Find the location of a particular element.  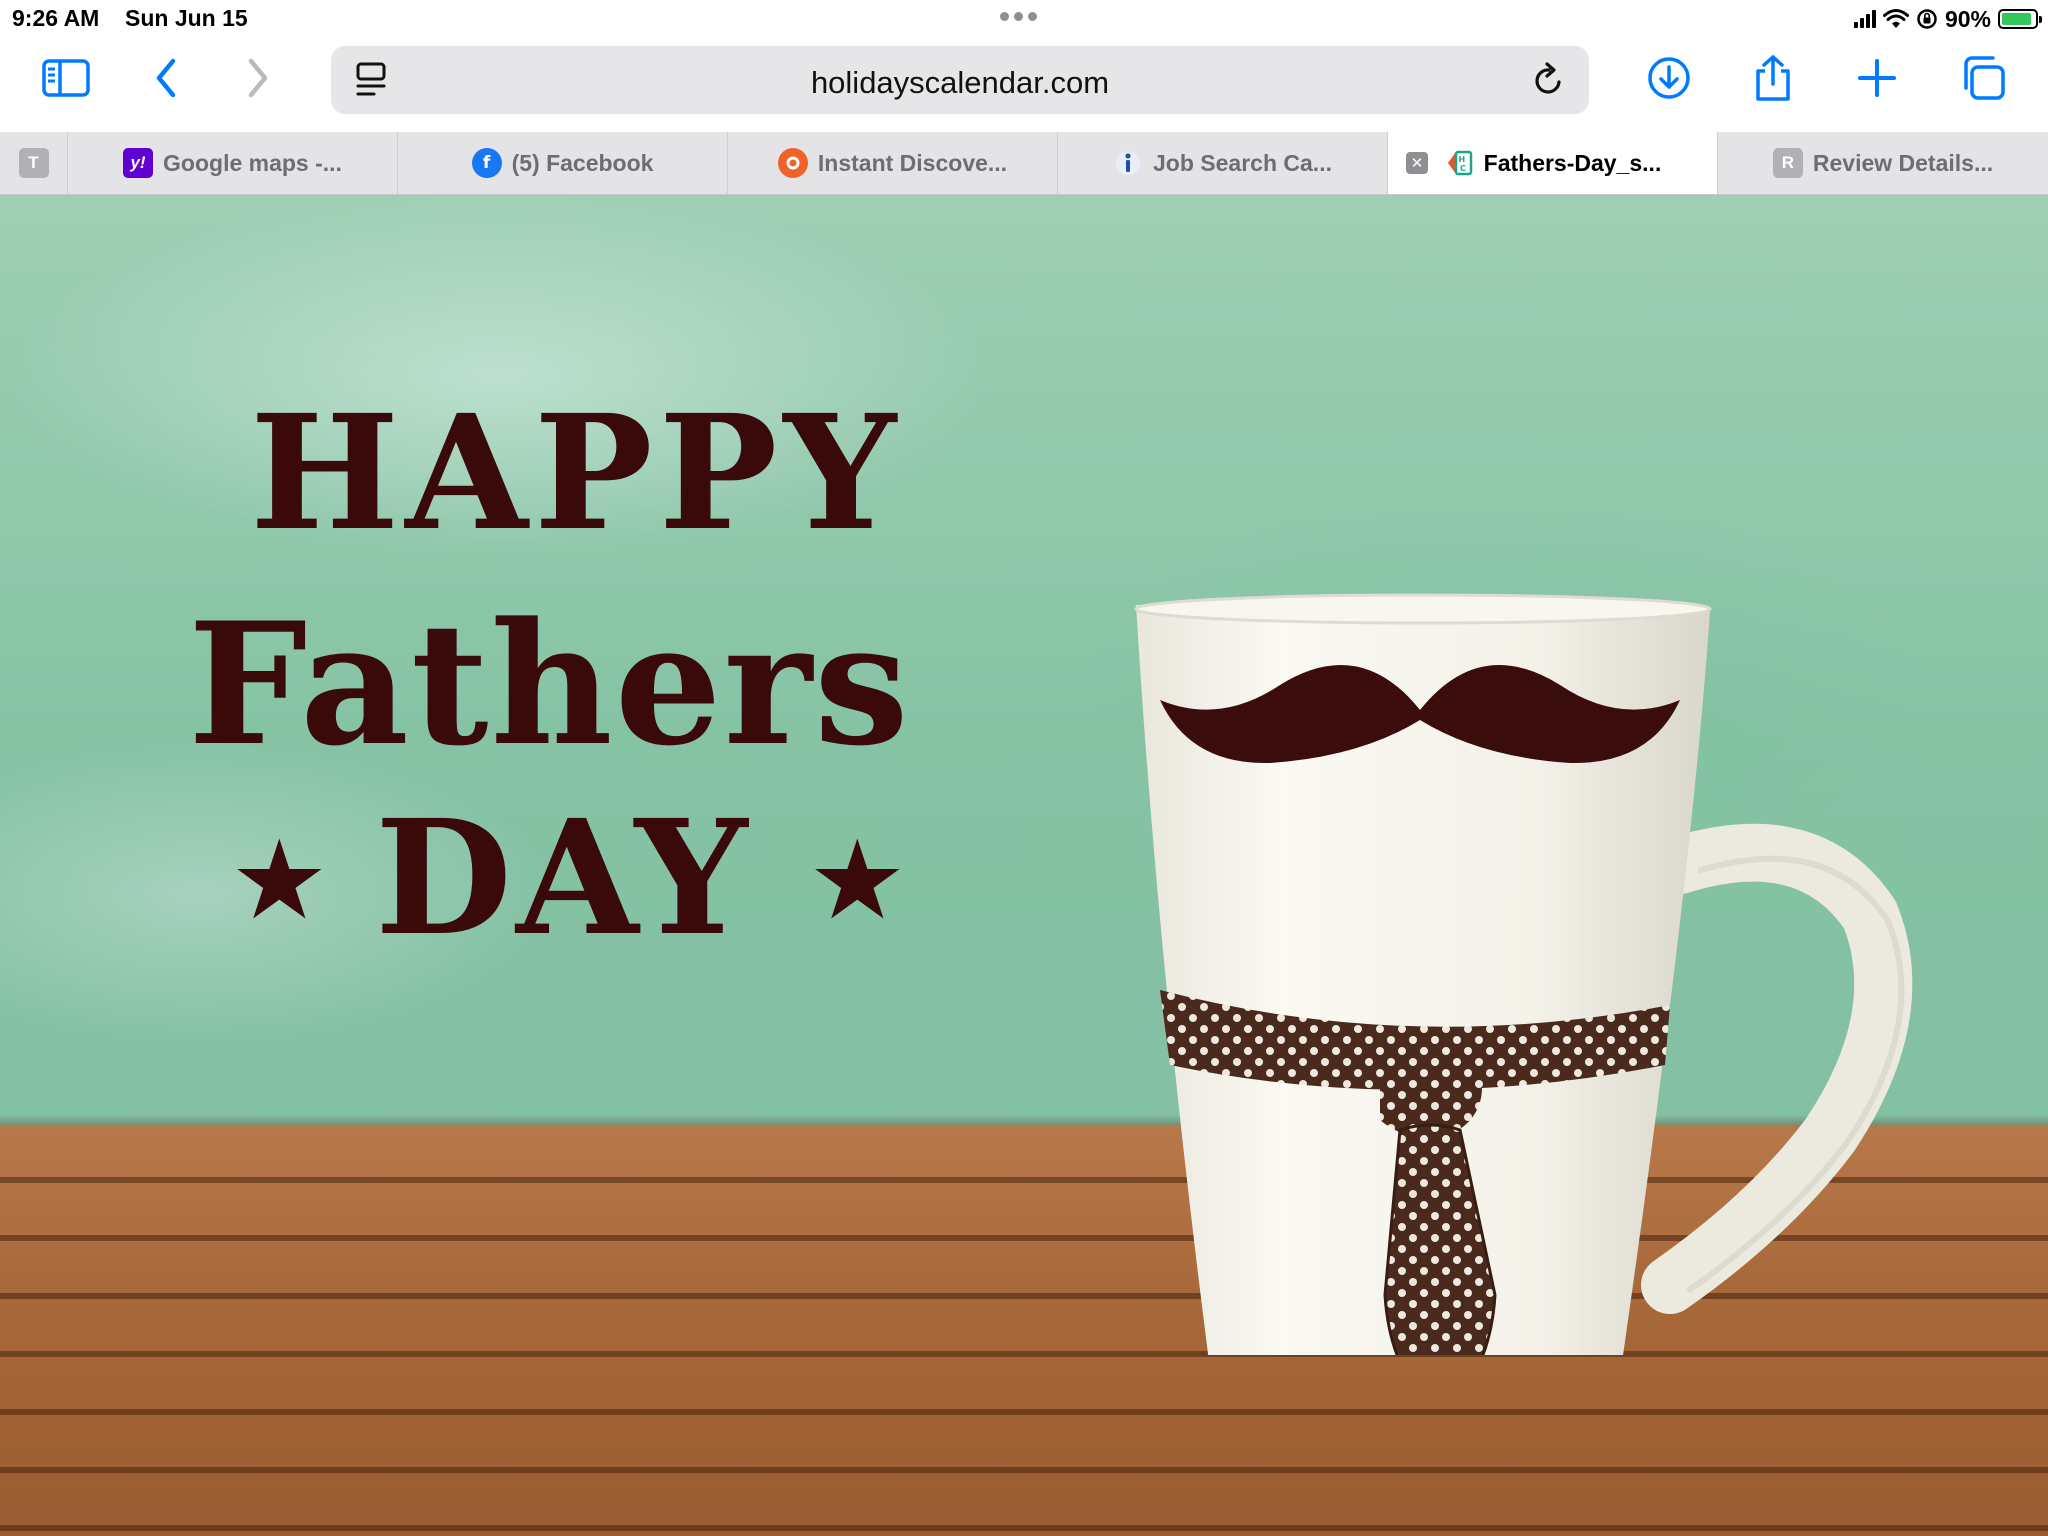

orientation-lock-icon is located at coordinates (1927, 19).